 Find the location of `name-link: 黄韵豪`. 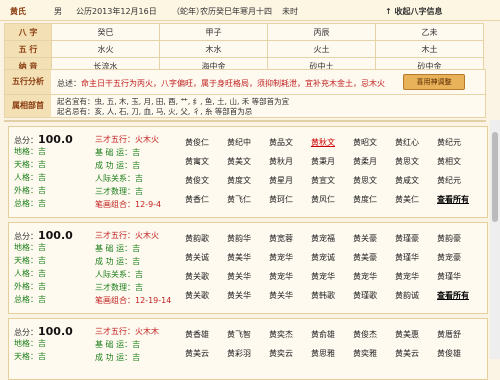

name-link: 黄韵豪 is located at coordinates (462, 238).